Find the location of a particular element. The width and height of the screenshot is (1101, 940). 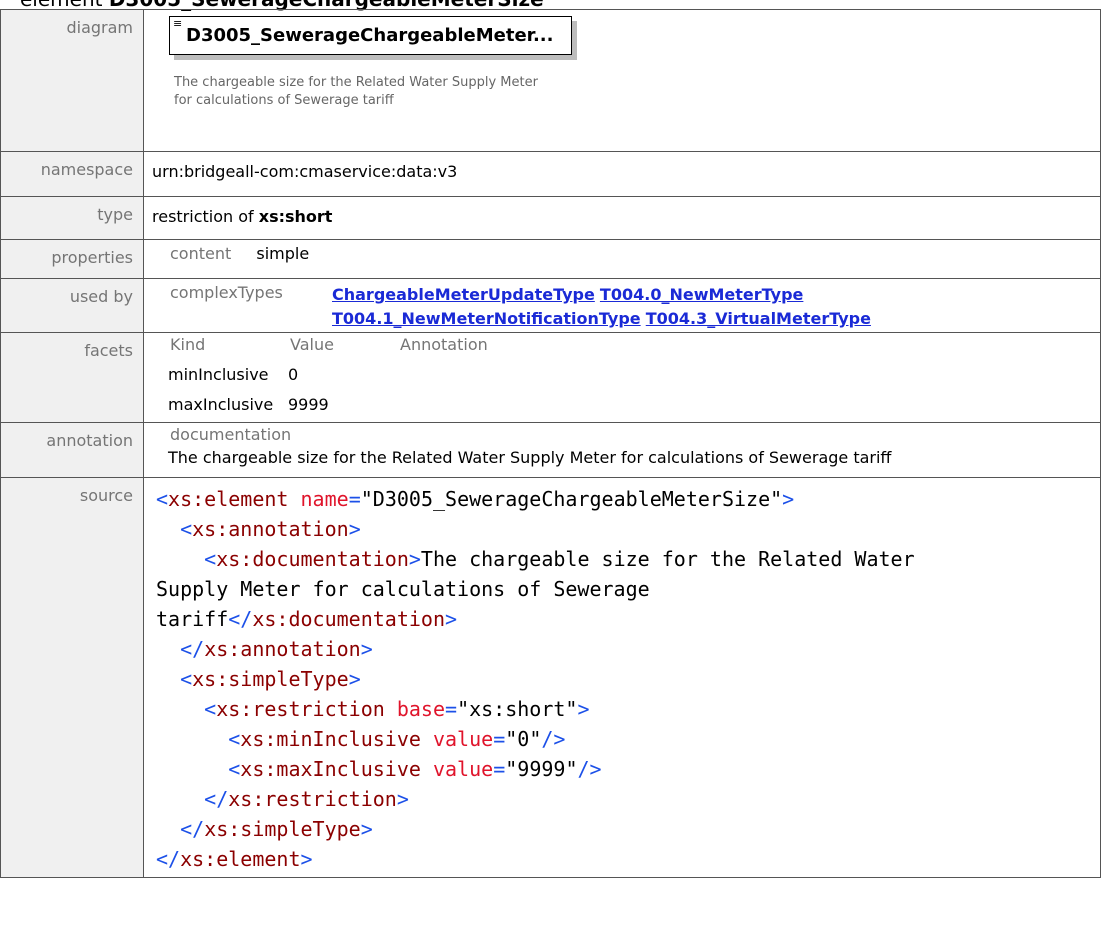

row-label-used-by: used by is located at coordinates (72, 305).